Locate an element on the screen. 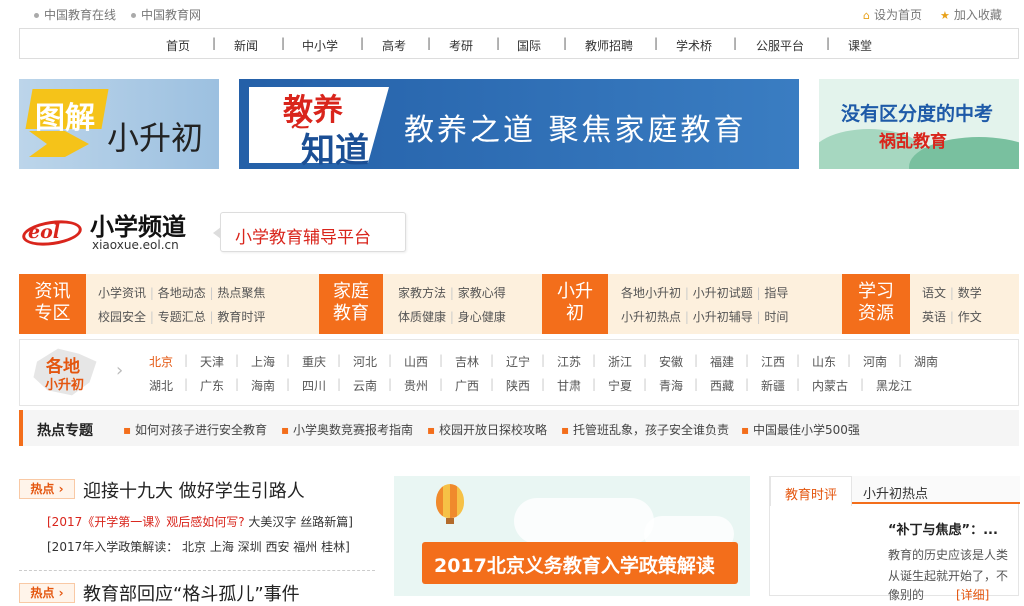  region-item: 河北 is located at coordinates (365, 361).